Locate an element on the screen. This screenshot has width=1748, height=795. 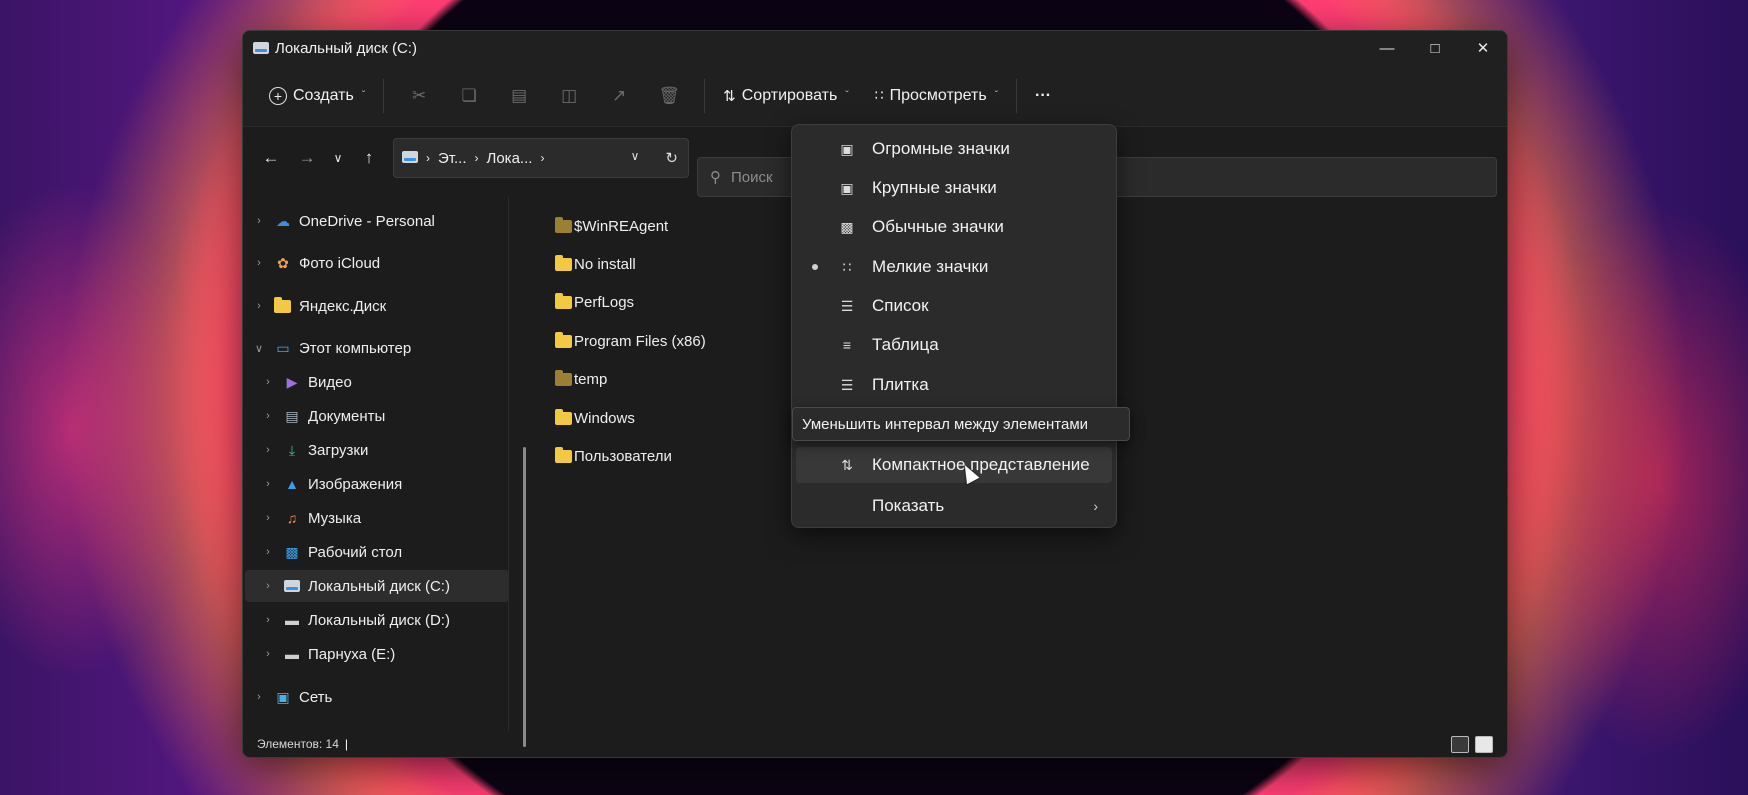
list-item: Program Files (x86) is located at coordinates (630, 341).